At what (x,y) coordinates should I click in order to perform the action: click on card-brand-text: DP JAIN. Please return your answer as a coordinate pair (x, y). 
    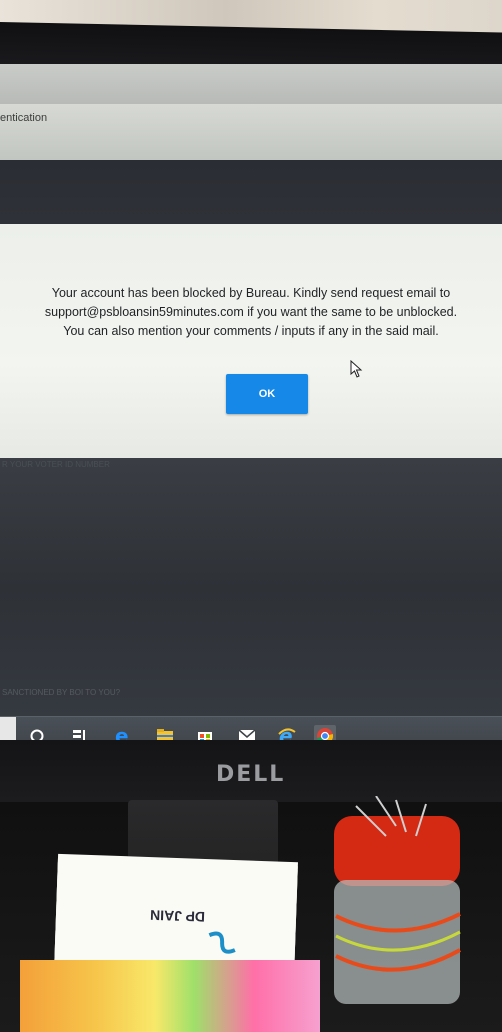
    Looking at the image, I should click on (177, 916).